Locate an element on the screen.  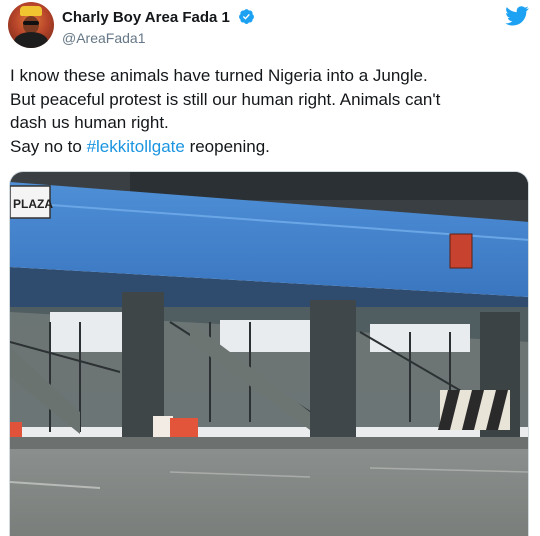
hashtag-prefix: Say no to is located at coordinates (48, 146).